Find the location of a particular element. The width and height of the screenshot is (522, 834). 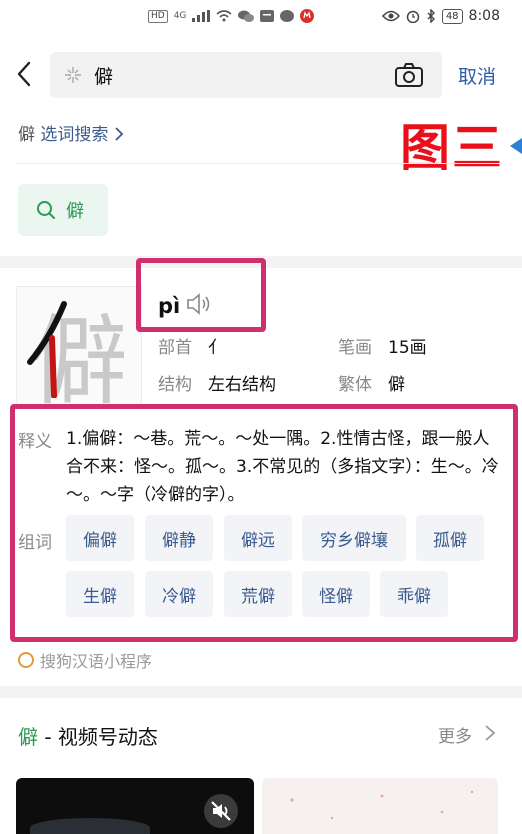

traditional-label: 繁体 is located at coordinates (355, 385).